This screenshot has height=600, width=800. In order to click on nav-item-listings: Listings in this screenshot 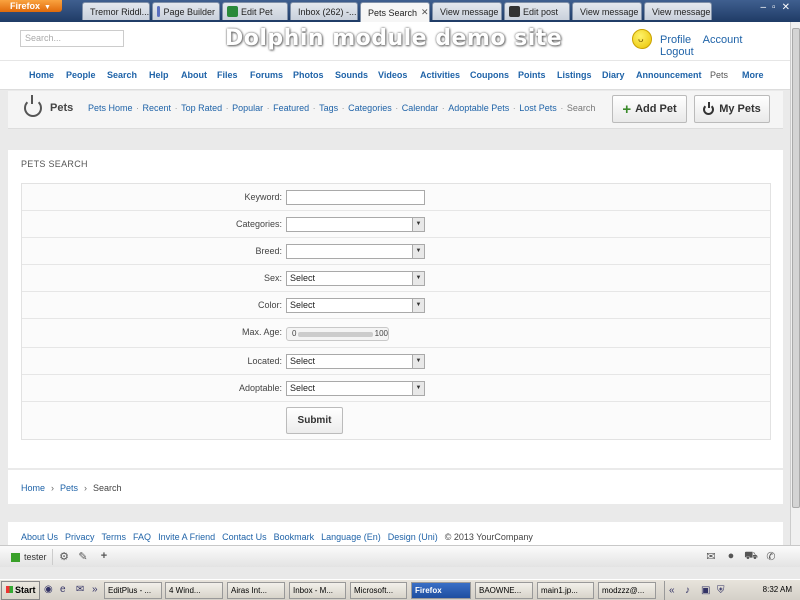, I will do `click(574, 75)`.